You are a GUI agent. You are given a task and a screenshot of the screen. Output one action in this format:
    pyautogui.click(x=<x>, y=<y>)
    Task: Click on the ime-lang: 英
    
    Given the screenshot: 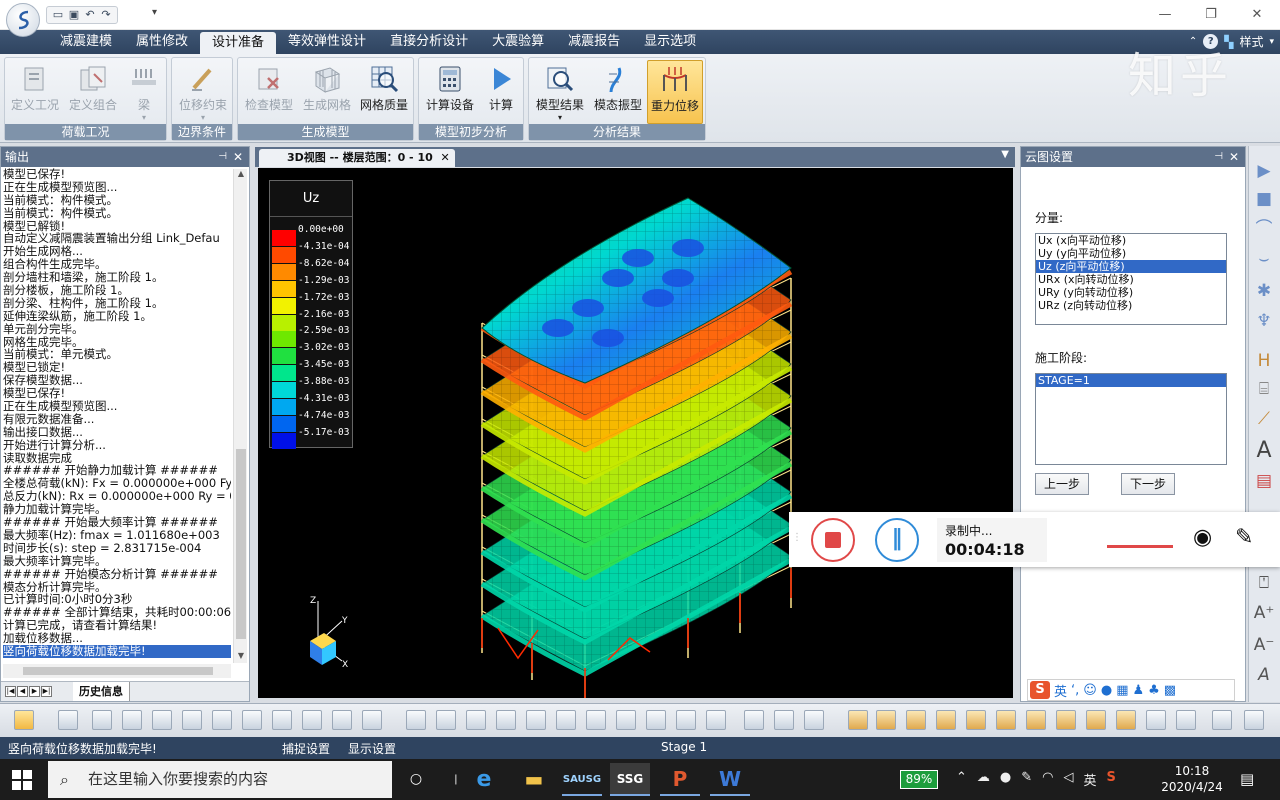 What is the action you would take?
    pyautogui.click(x=1060, y=690)
    